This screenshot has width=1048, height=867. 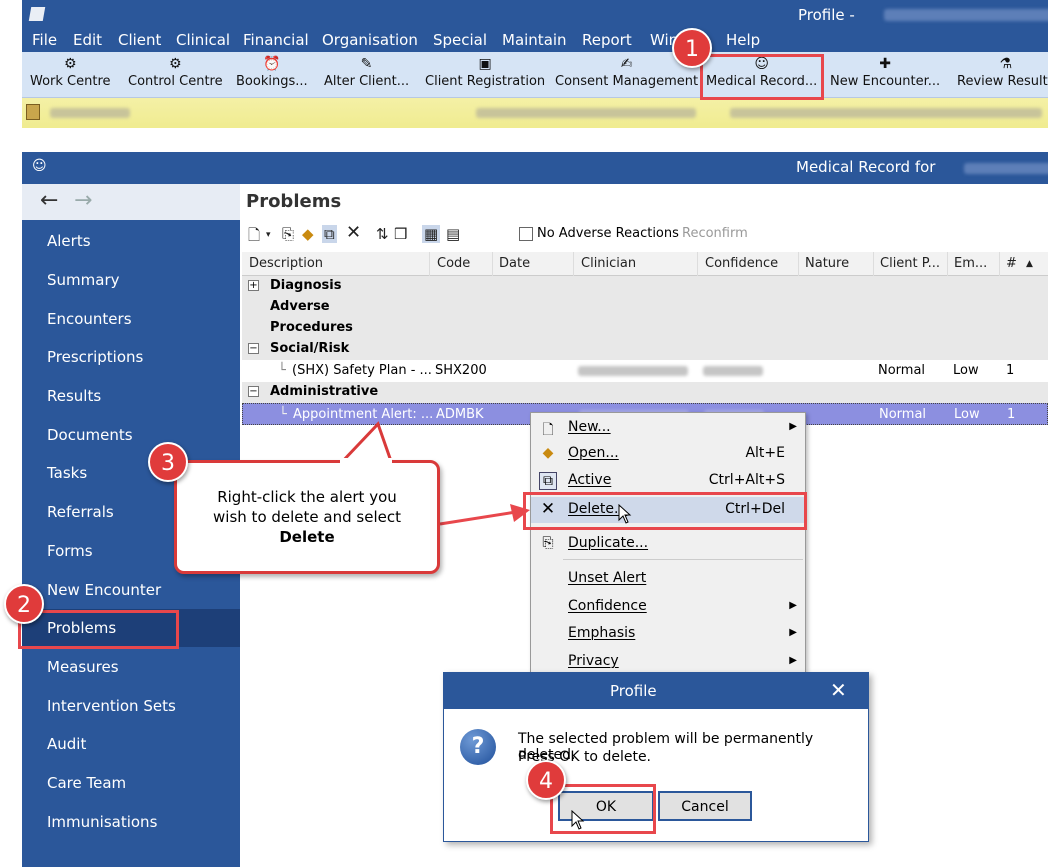 I want to click on menu-edit: Edit, so click(x=87, y=40).